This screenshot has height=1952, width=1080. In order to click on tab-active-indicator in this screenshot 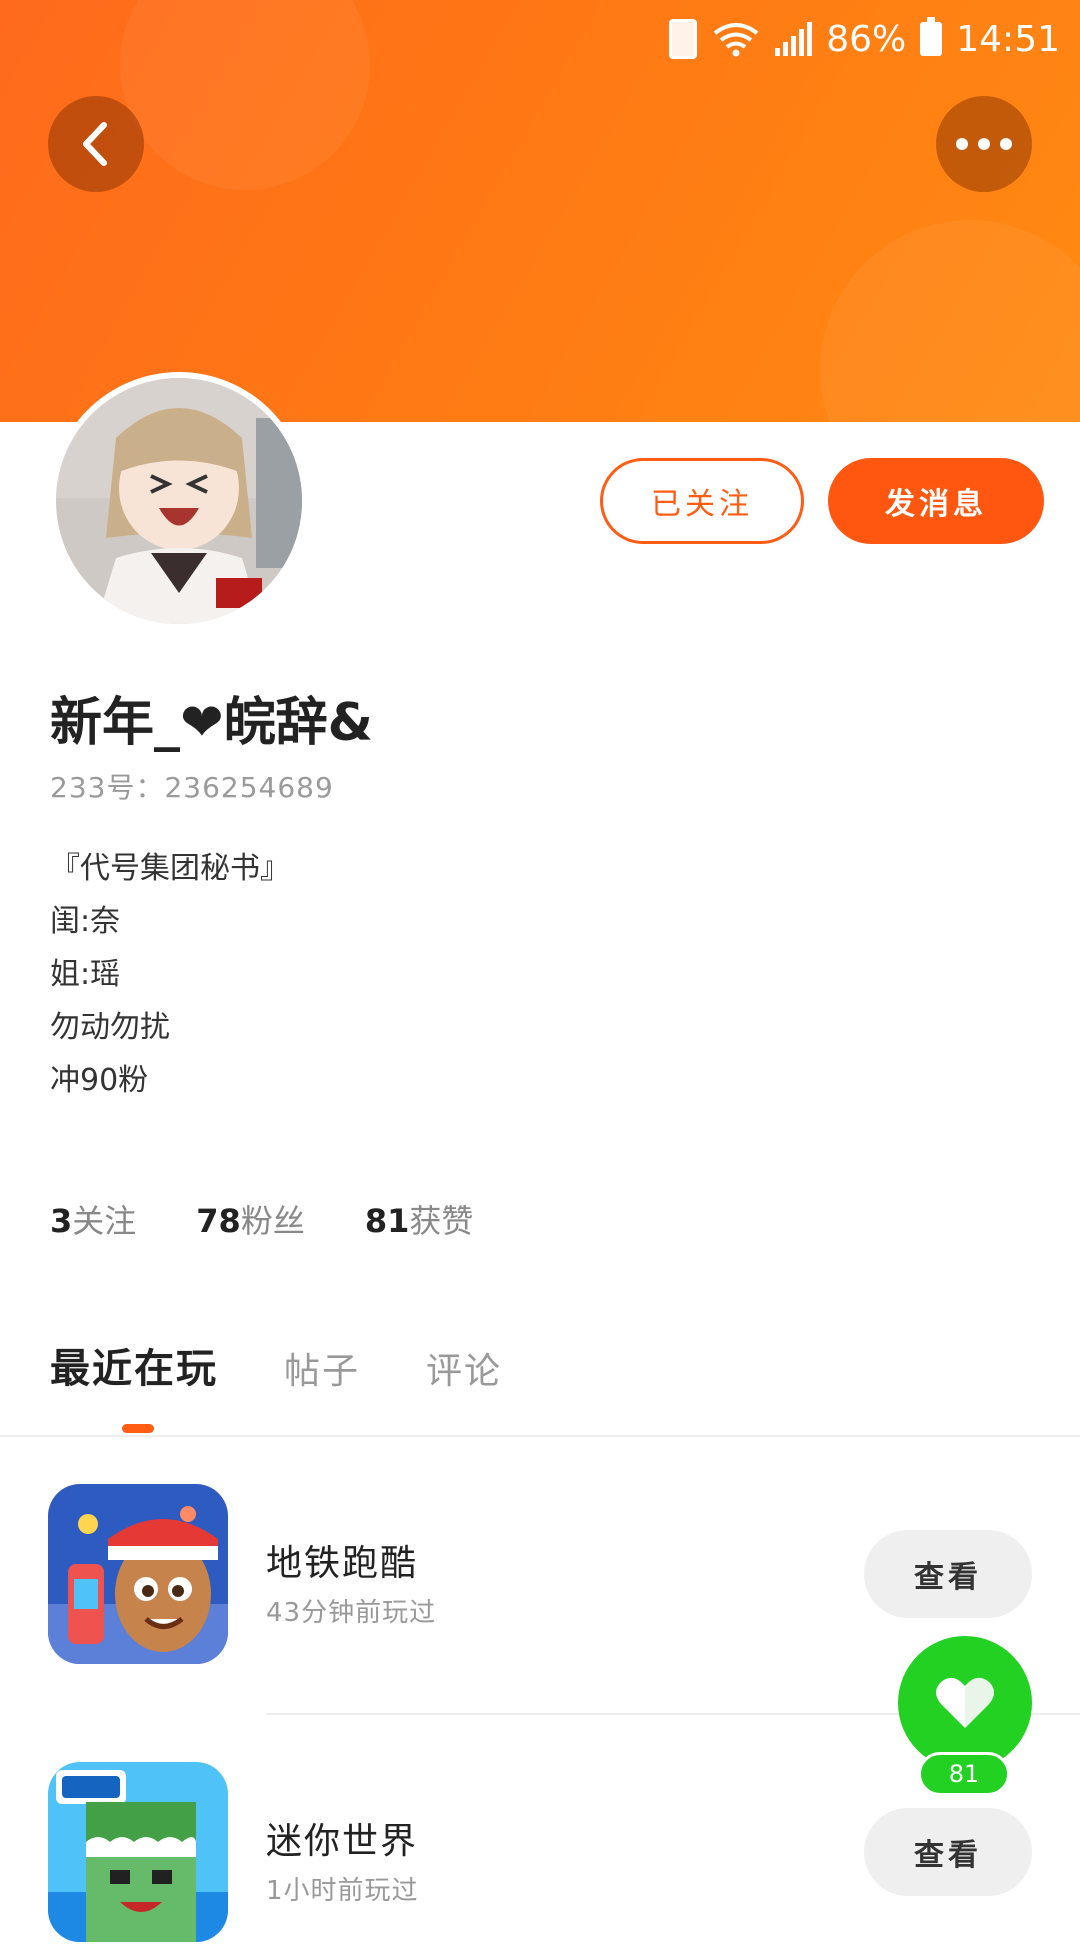, I will do `click(138, 1428)`.